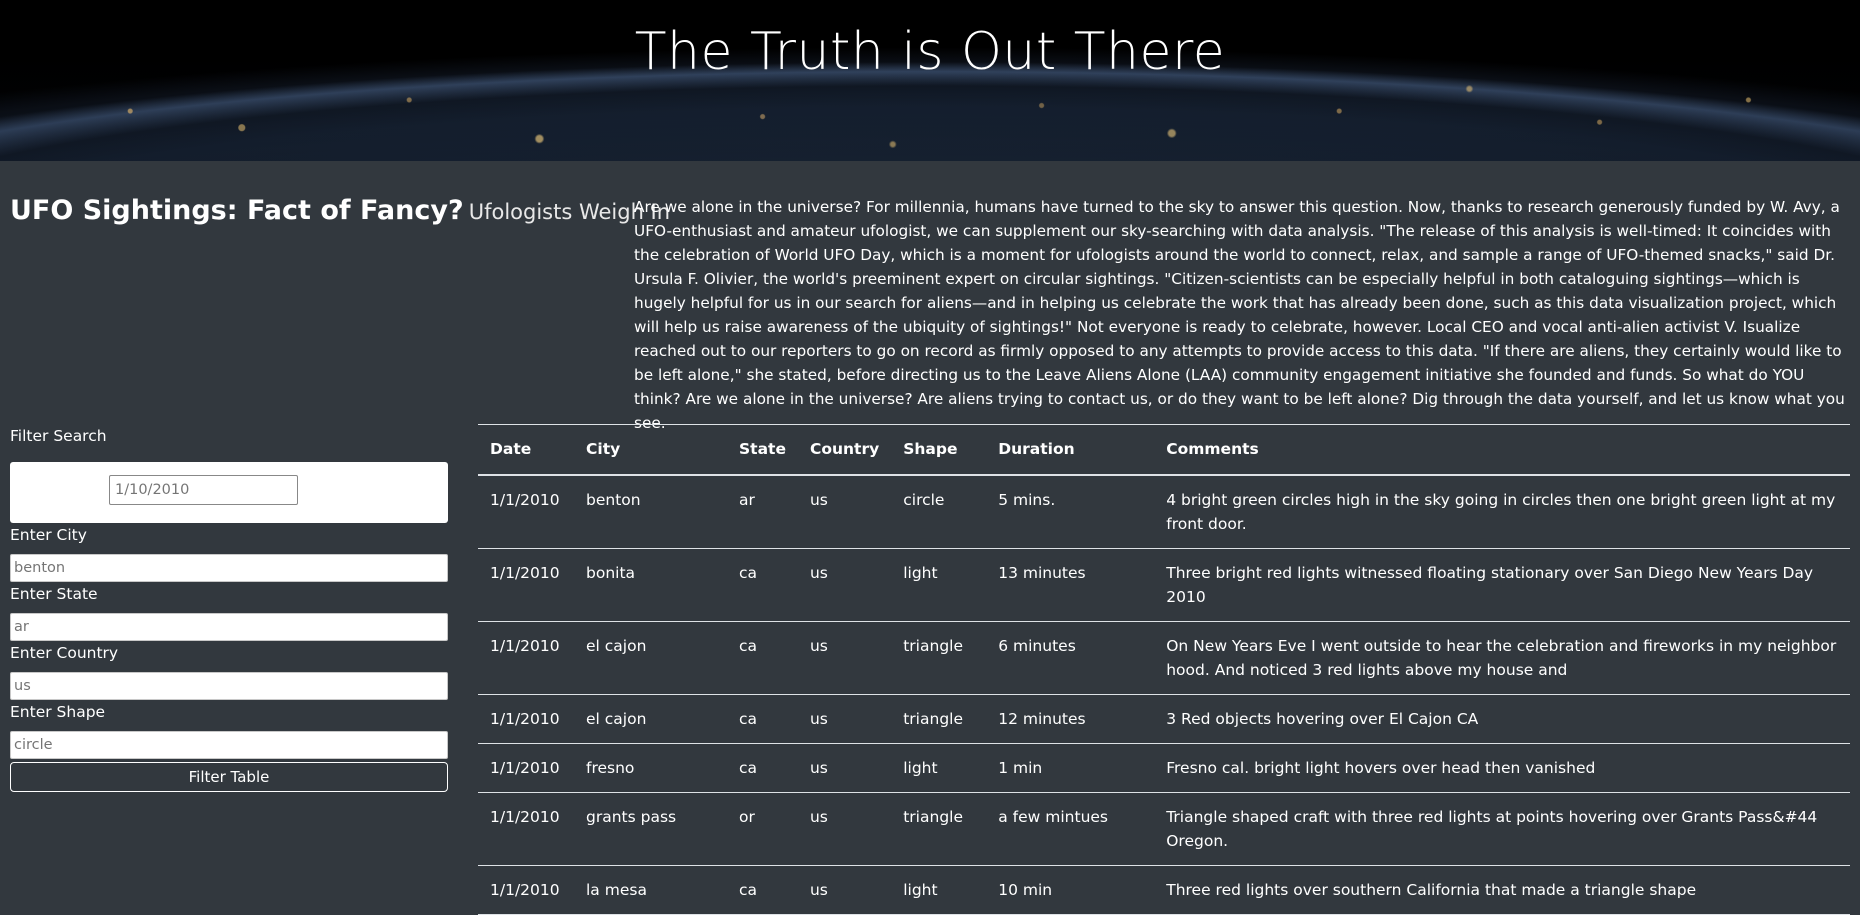 The image size is (1860, 915). I want to click on date-filter-box: Enter Date, so click(229, 492).